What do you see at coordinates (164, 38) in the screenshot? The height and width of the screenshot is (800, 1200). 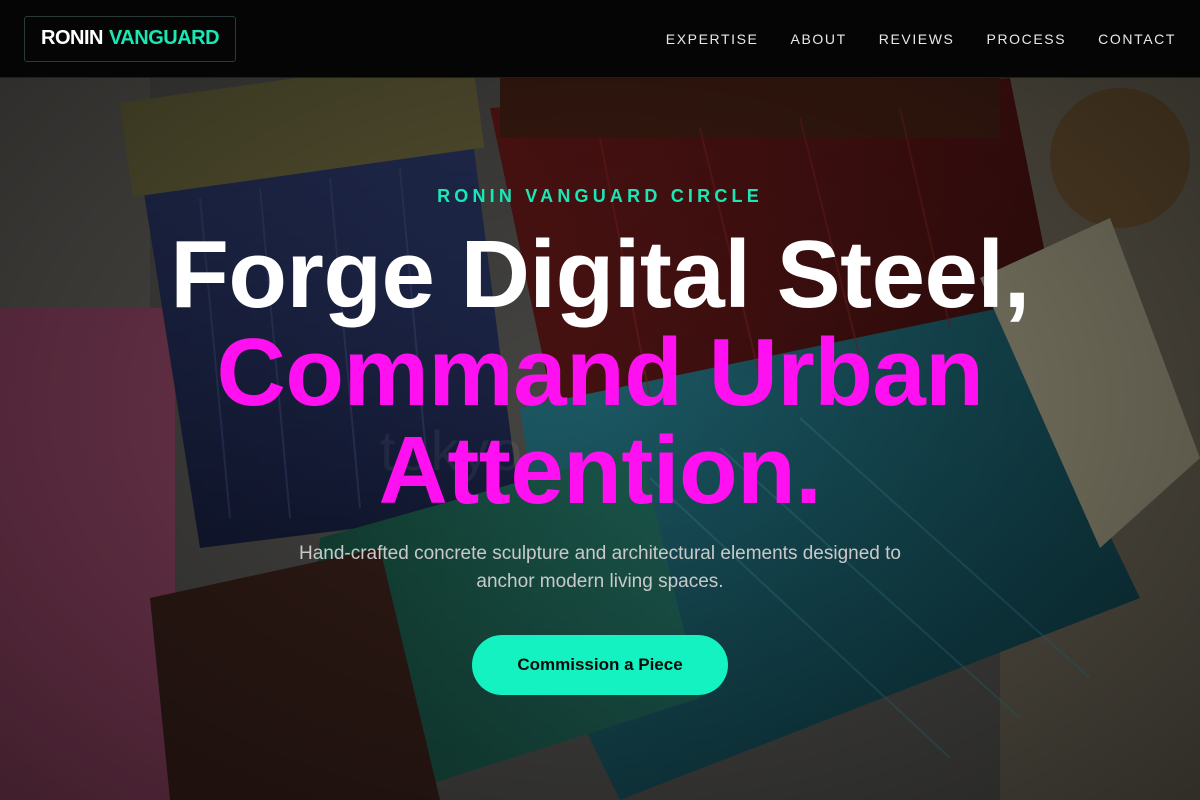 I see `brand-word-2: VANGUARD` at bounding box center [164, 38].